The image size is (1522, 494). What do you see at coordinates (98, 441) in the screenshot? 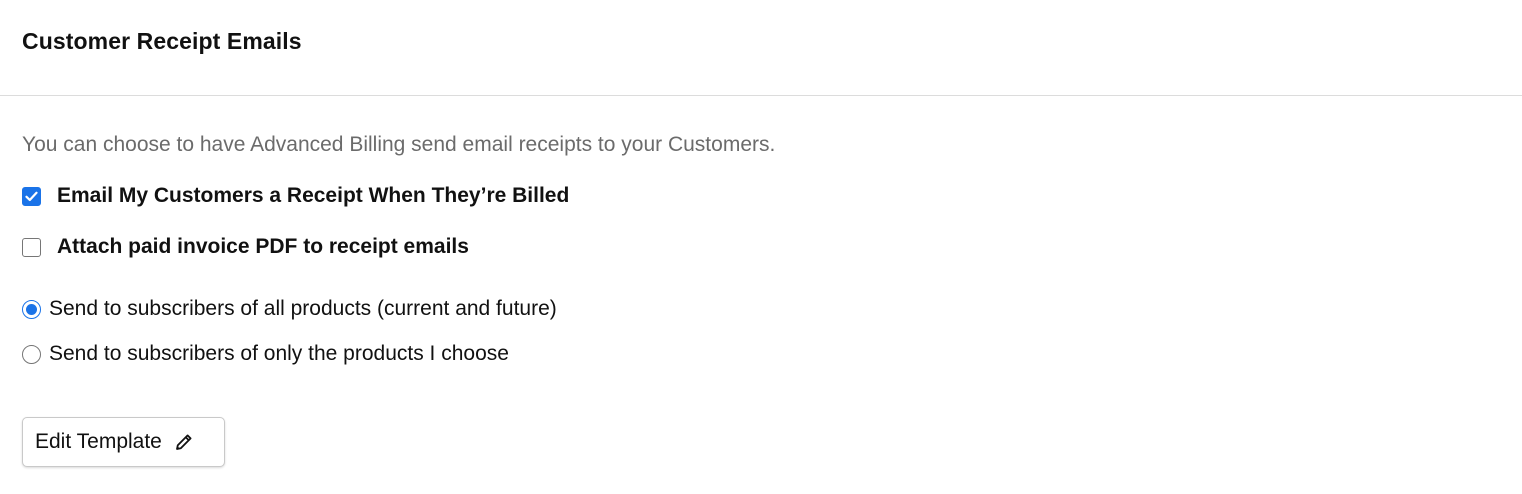
I see `edit-template-label: Edit Template` at bounding box center [98, 441].